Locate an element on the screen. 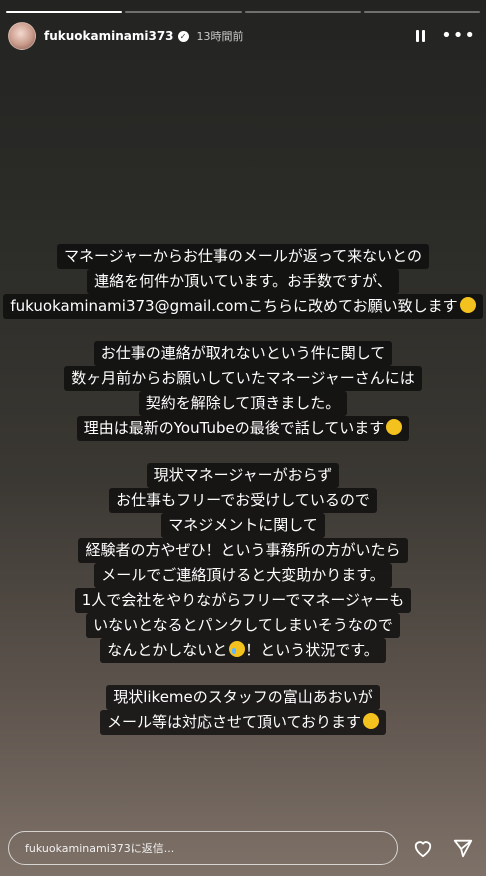 The width and height of the screenshot is (486, 876). text-line: fukuokaminami373@gmail.comこちらに改めてお願い致します is located at coordinates (243, 306).